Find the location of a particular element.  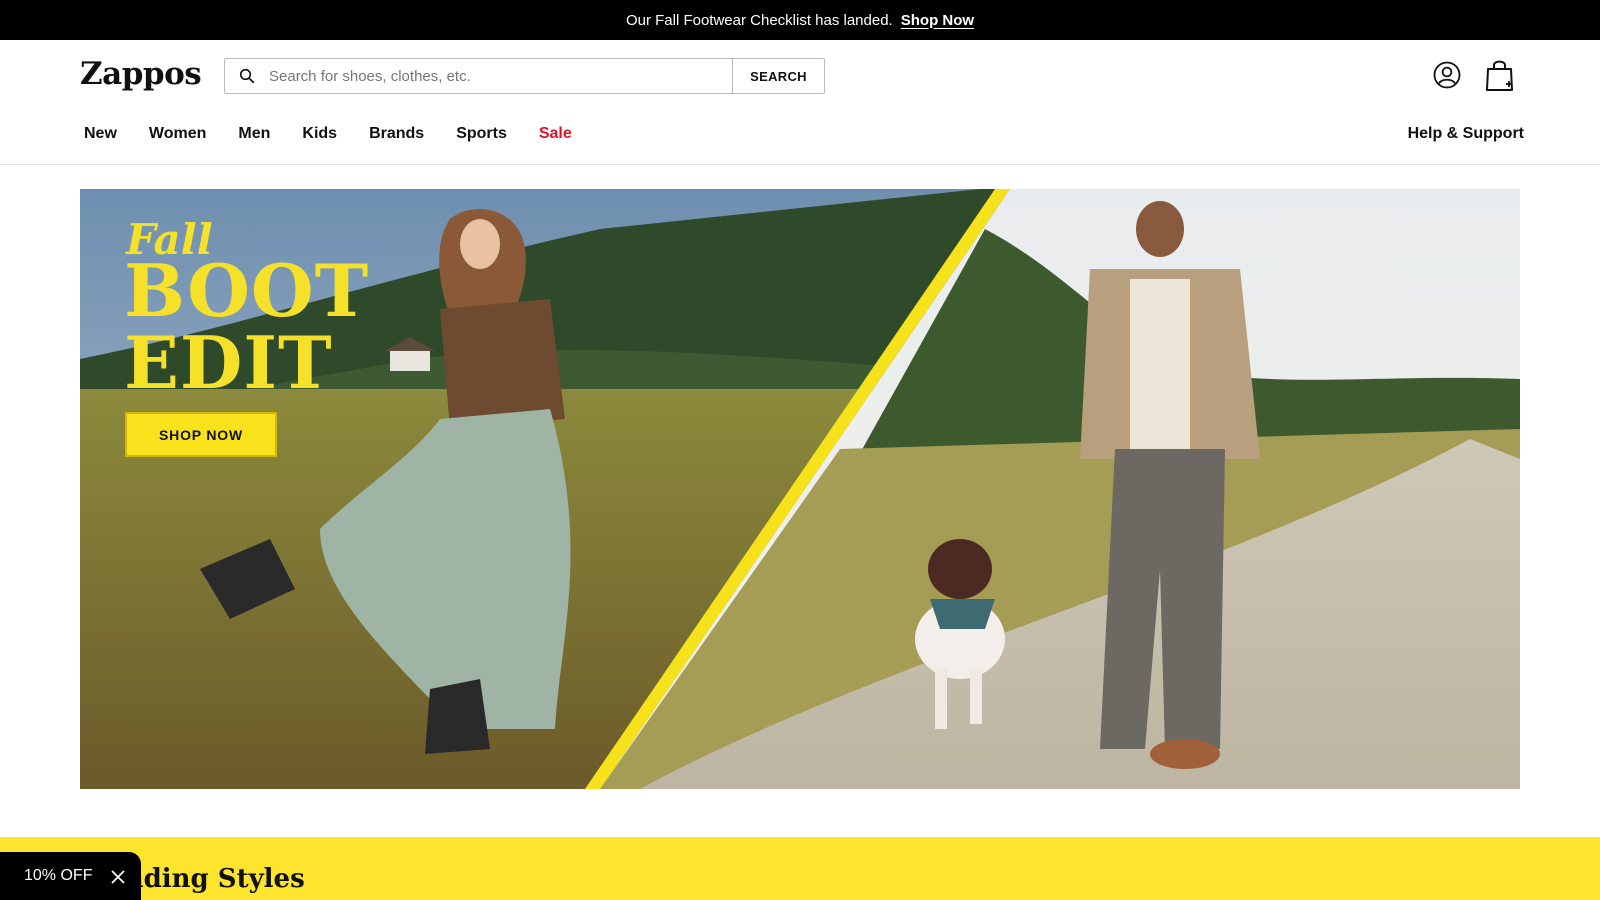

search-icon is located at coordinates (247, 76).